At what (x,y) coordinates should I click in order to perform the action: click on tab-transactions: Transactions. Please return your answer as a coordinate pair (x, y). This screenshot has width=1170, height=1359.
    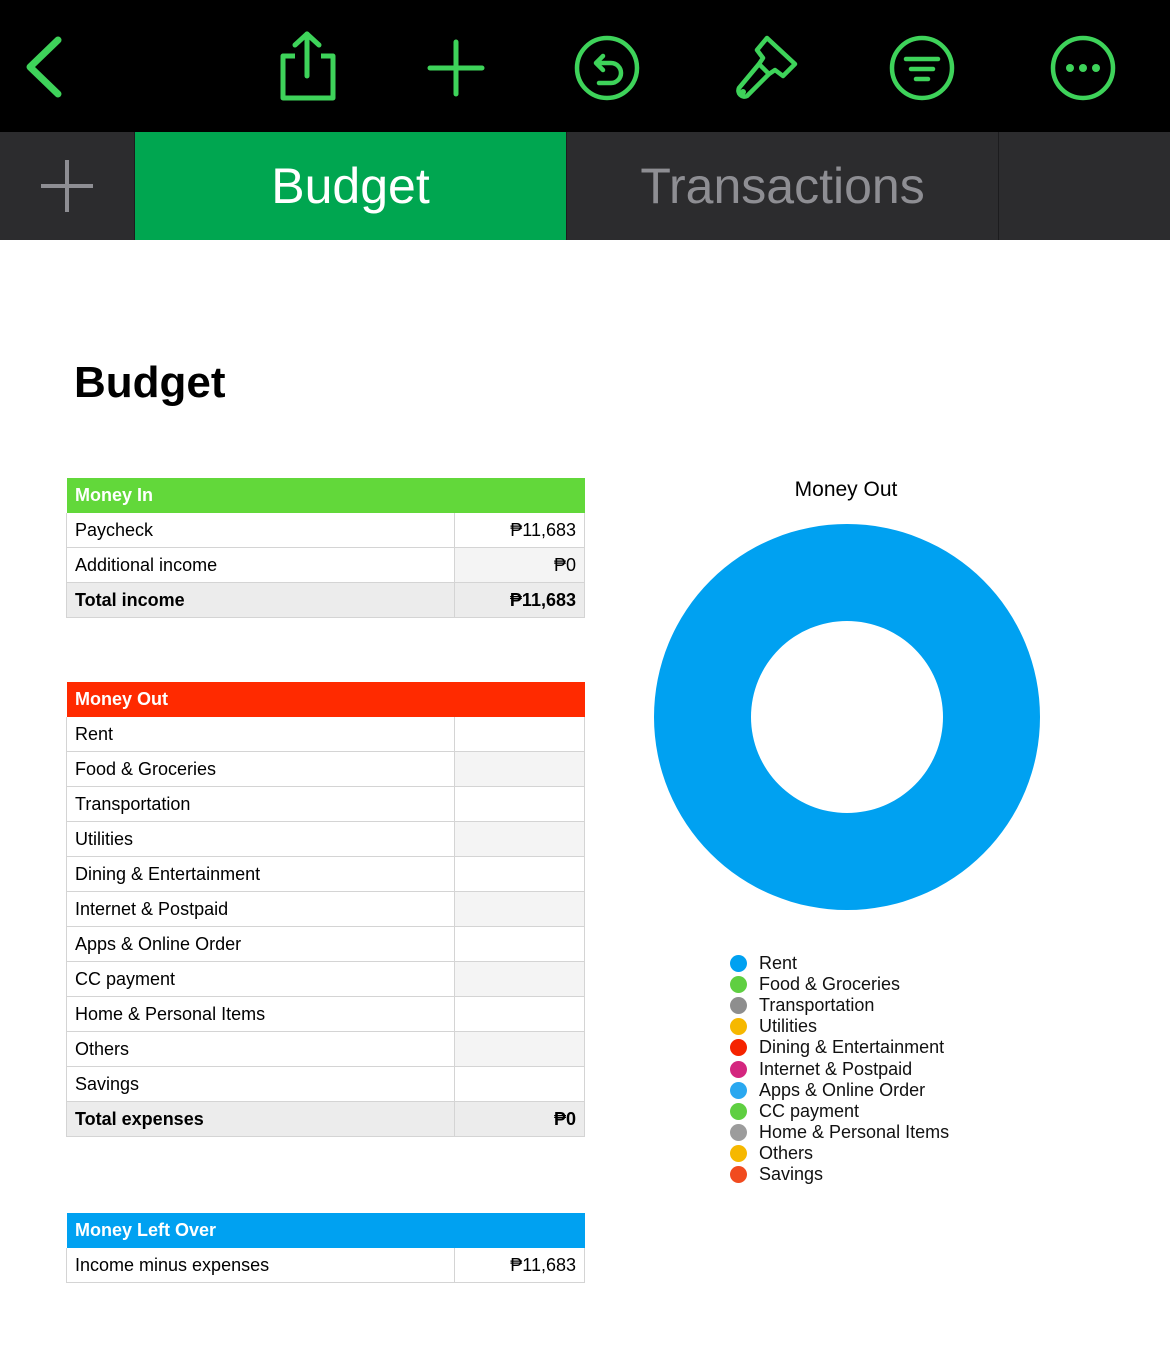
    Looking at the image, I should click on (782, 186).